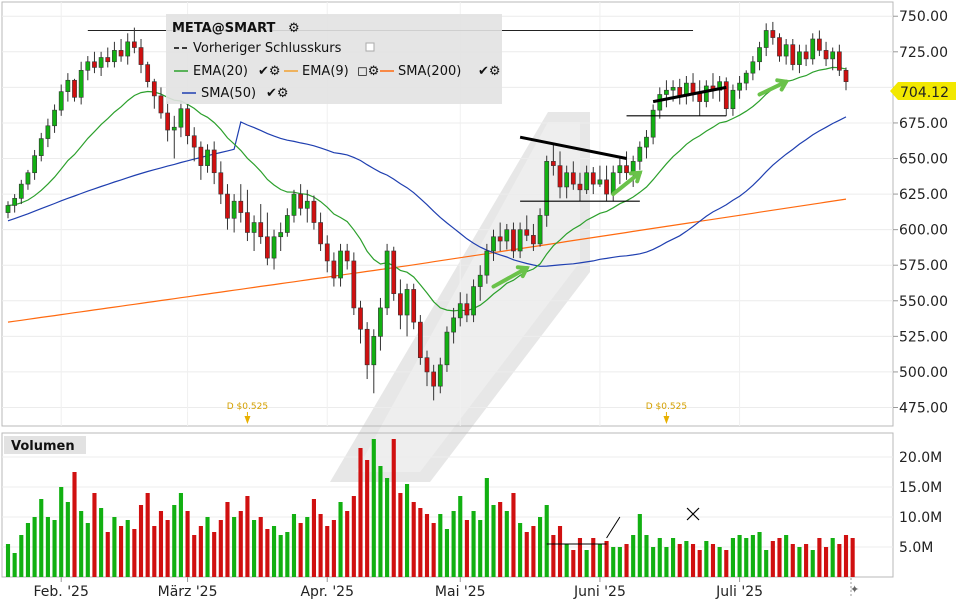 The width and height of the screenshot is (960, 600). Describe the element at coordinates (489, 71) in the screenshot. I see `sma200-check-icon: ✔⚙` at that location.